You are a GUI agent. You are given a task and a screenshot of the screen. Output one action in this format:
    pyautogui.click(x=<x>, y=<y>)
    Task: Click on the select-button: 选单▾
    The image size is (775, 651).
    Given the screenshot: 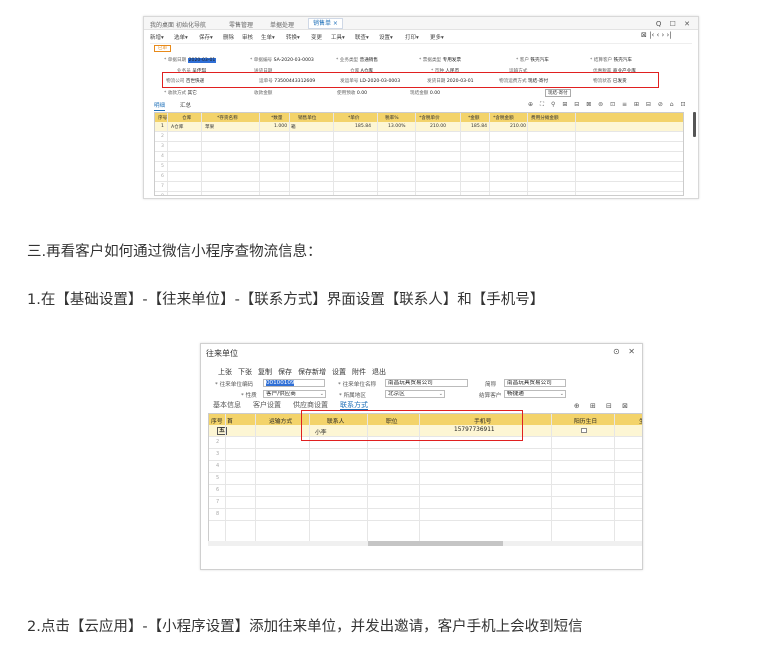 What is the action you would take?
    pyautogui.click(x=181, y=37)
    